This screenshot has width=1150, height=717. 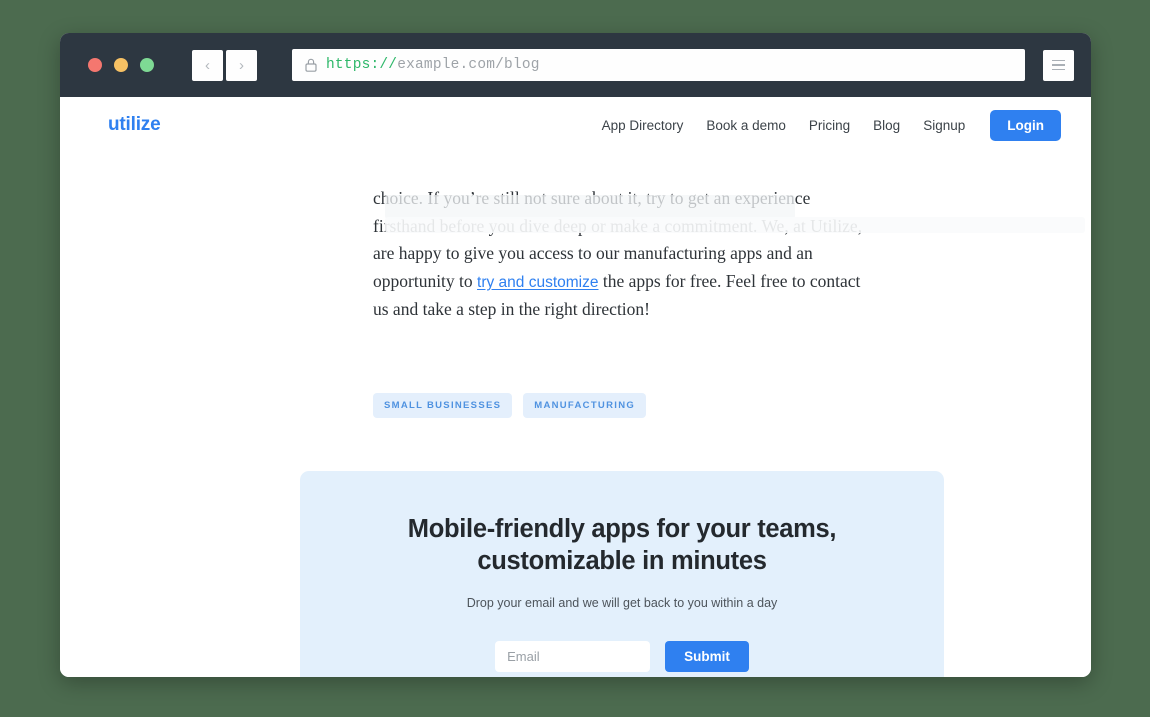 What do you see at coordinates (362, 65) in the screenshot?
I see `url-scheme: https://` at bounding box center [362, 65].